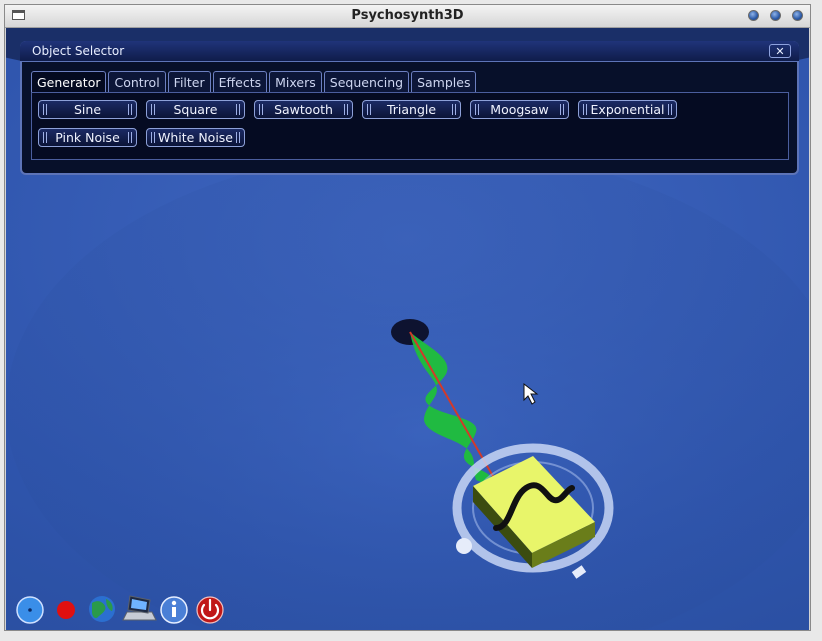  I want to click on title-bar: Psychosynth3D, so click(407, 16).